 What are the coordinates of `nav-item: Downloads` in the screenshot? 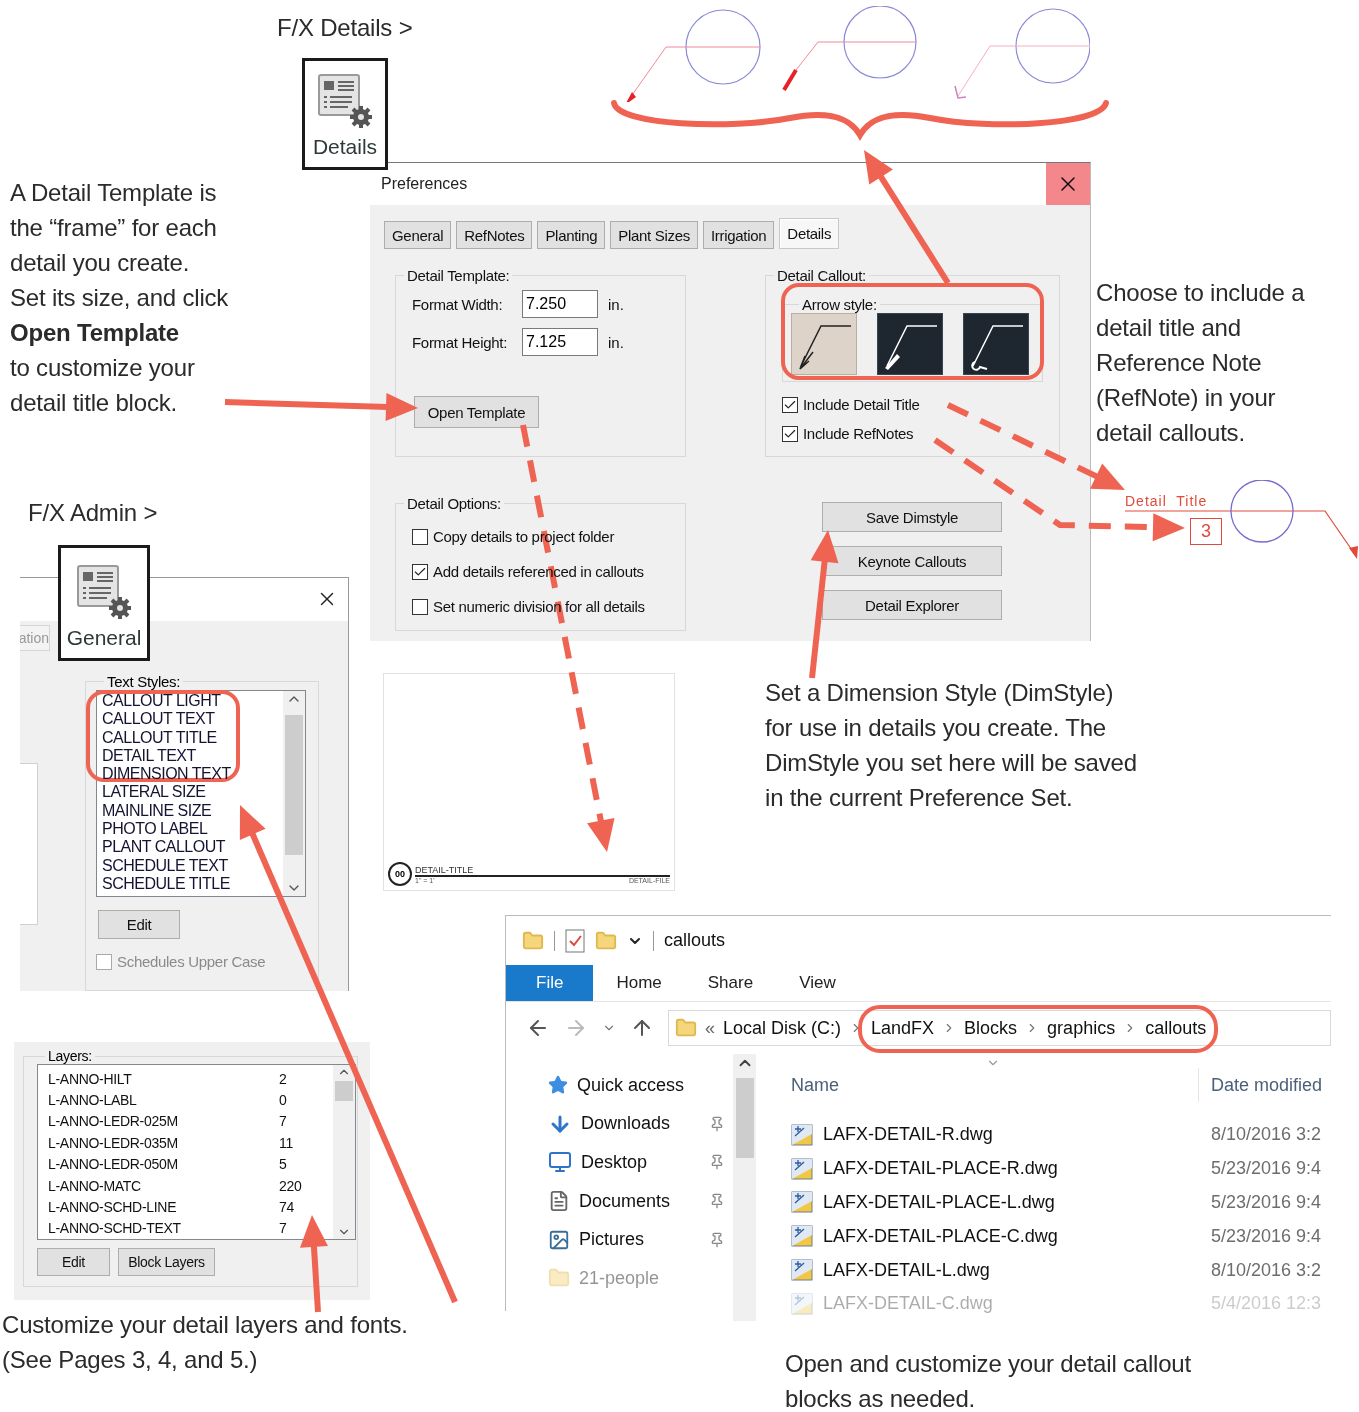 It's located at (640, 1124).